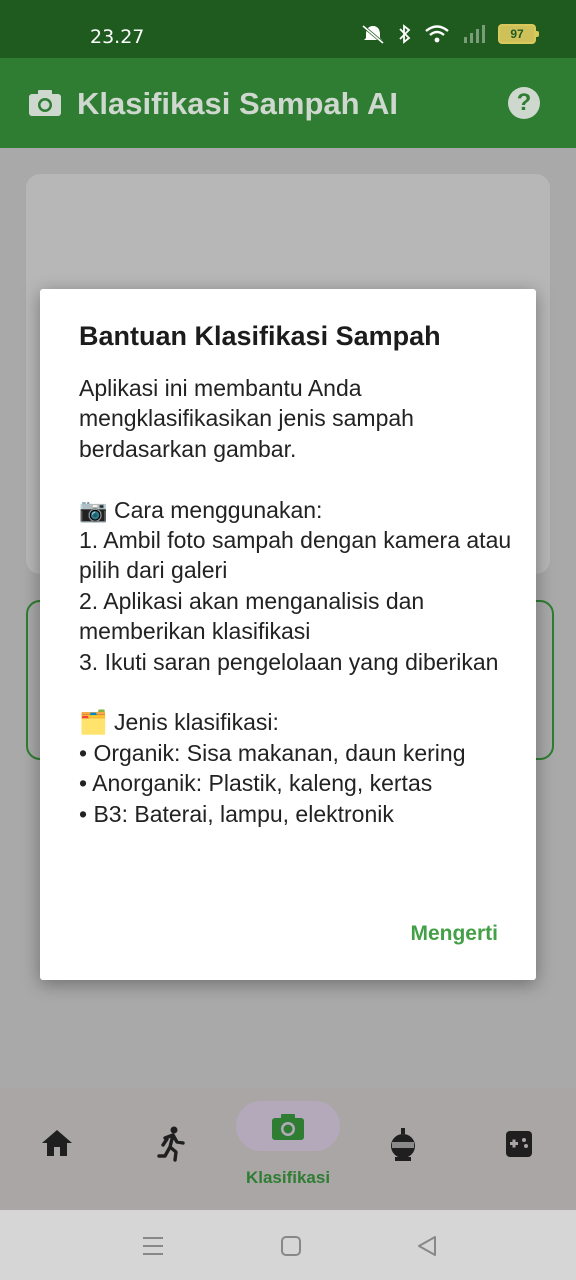 This screenshot has width=576, height=1280. What do you see at coordinates (288, 1149) in the screenshot?
I see `bottom-navigation: Klasifikasi` at bounding box center [288, 1149].